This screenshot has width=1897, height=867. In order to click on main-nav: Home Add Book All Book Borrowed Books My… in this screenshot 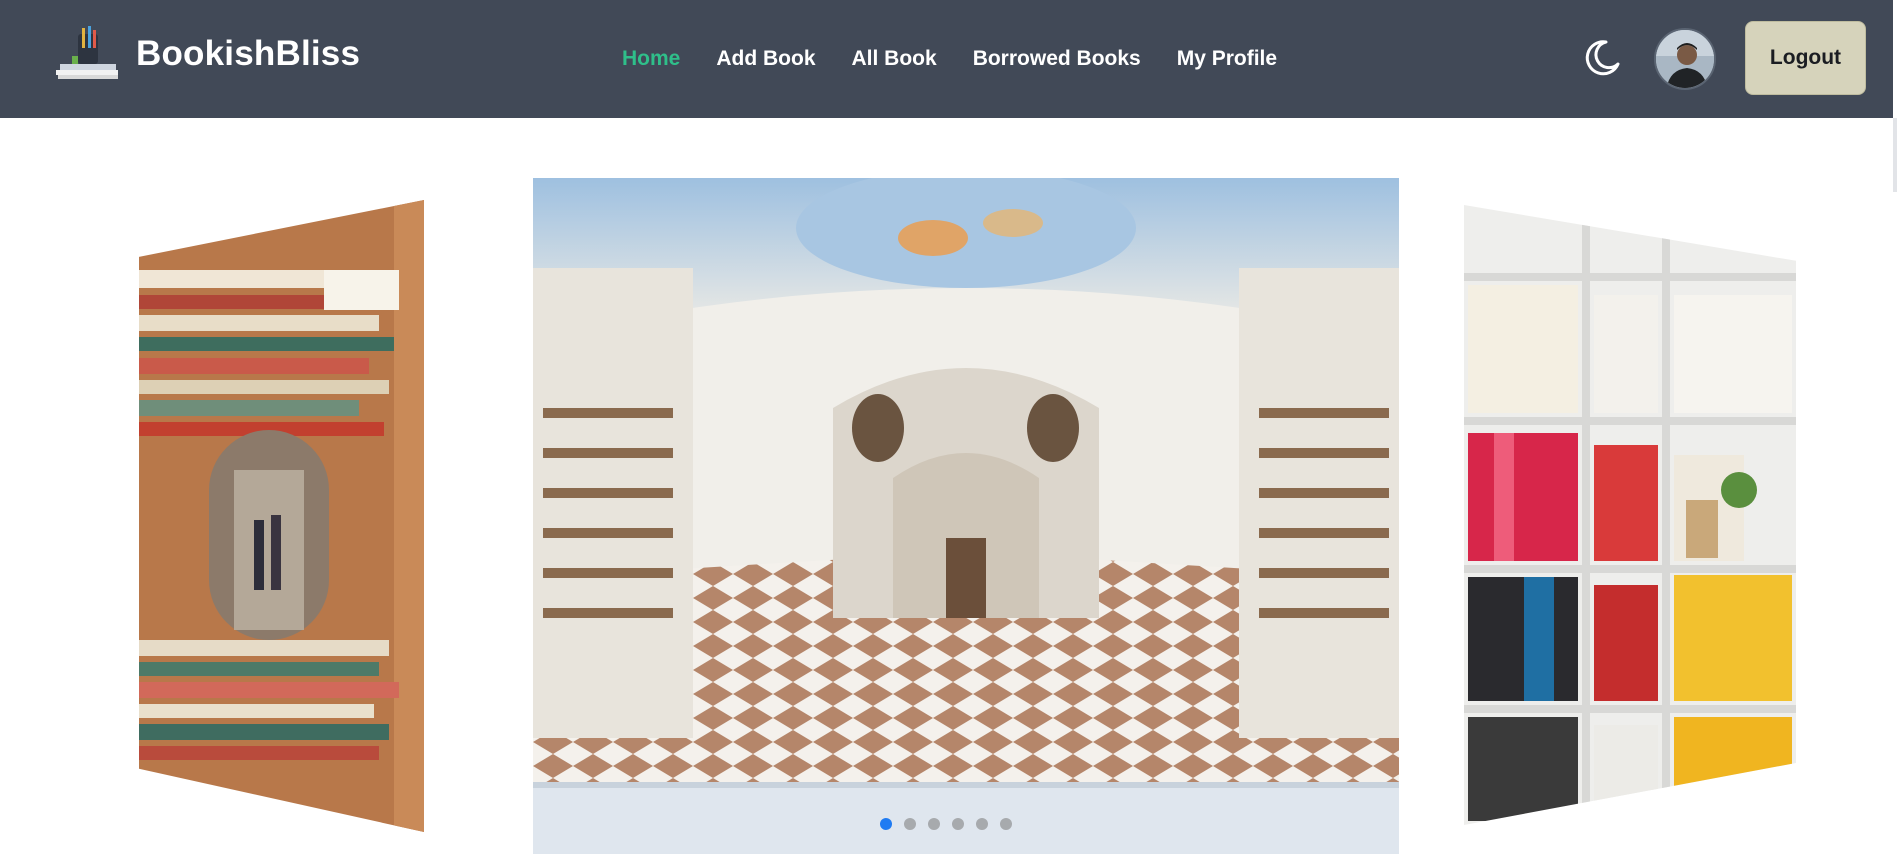, I will do `click(949, 59)`.